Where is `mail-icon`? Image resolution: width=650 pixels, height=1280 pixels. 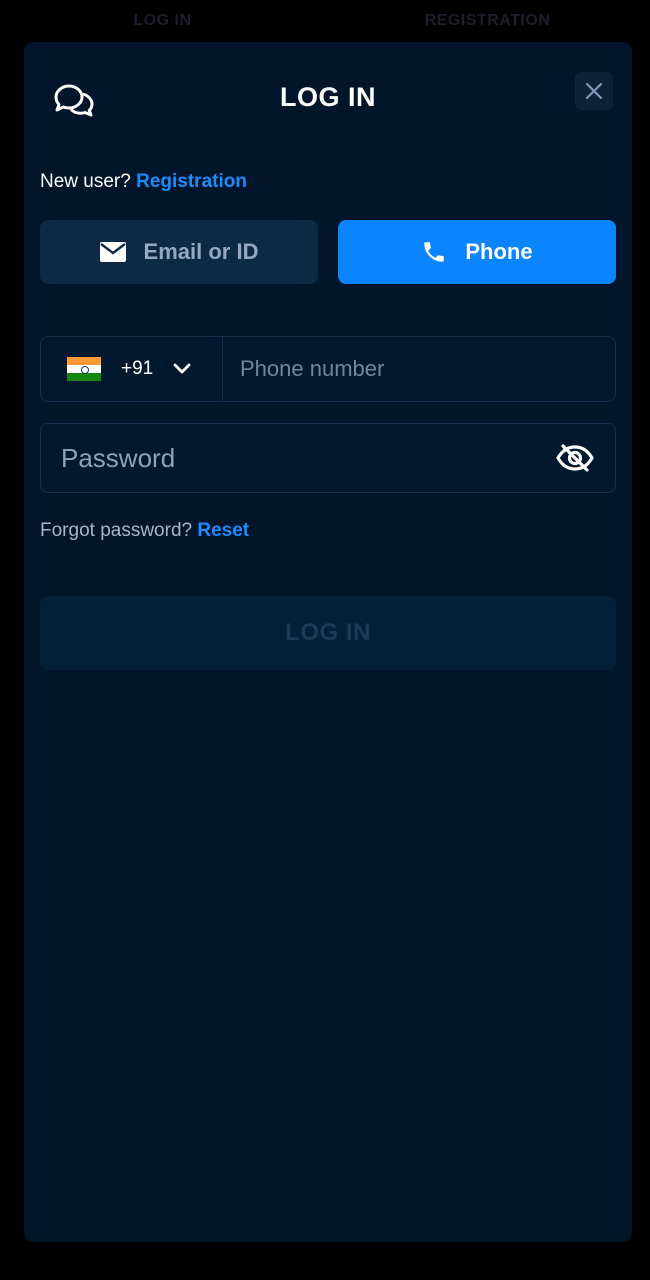 mail-icon is located at coordinates (112, 252).